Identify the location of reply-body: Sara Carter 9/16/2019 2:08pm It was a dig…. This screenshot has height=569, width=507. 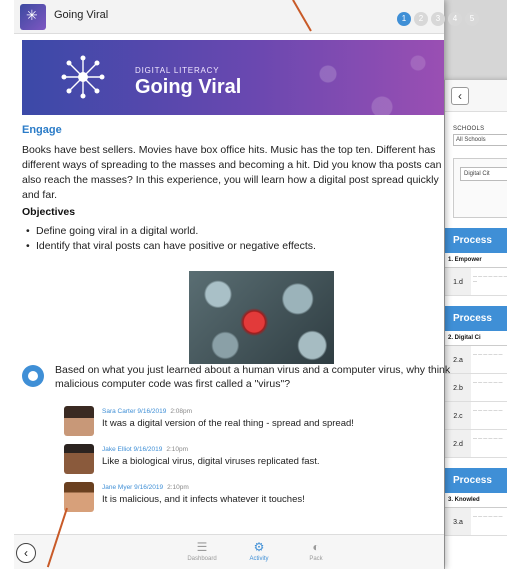
(228, 421).